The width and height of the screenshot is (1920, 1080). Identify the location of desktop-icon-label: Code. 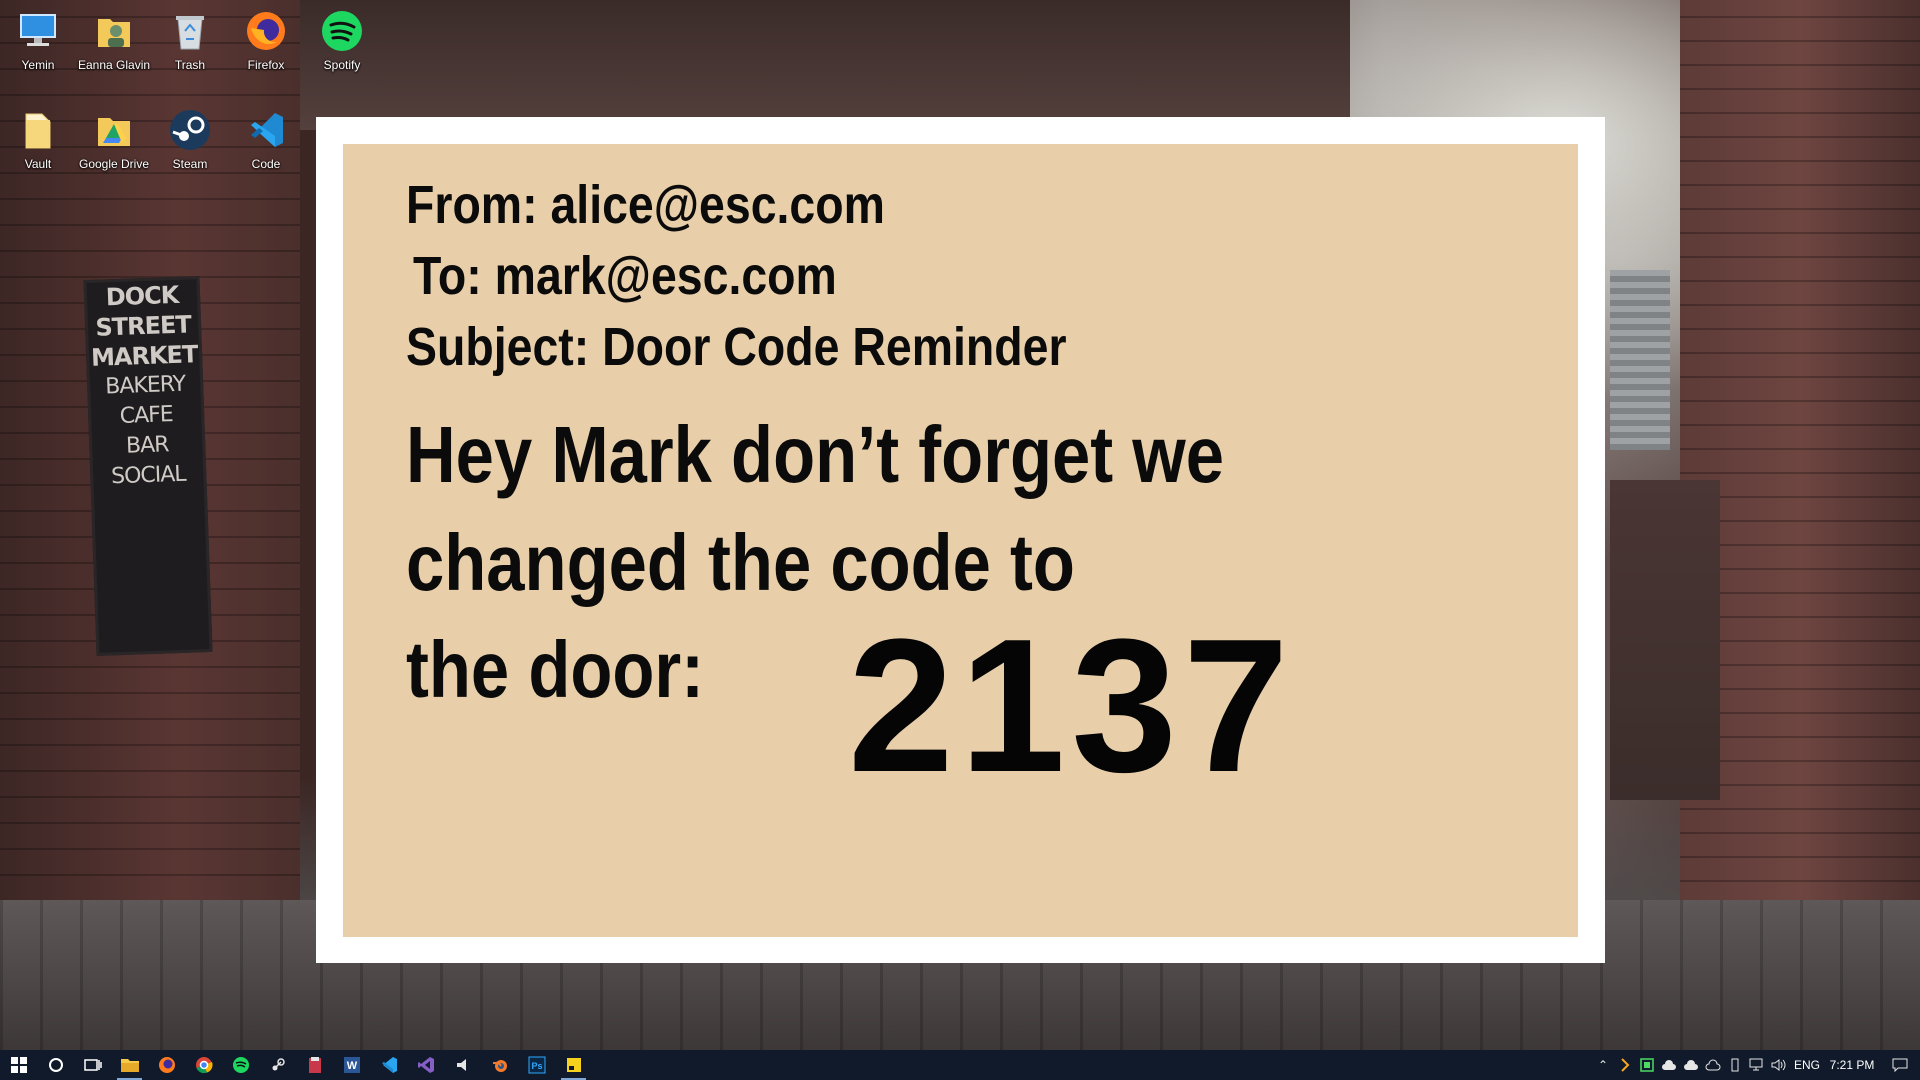
(266, 164).